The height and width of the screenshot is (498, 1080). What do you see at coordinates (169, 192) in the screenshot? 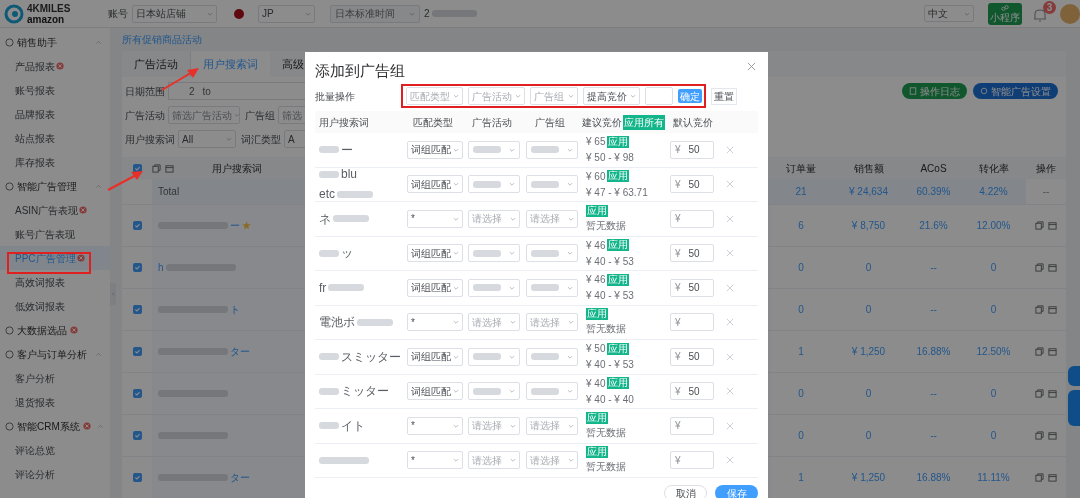
I see `total-label: Total` at bounding box center [169, 192].